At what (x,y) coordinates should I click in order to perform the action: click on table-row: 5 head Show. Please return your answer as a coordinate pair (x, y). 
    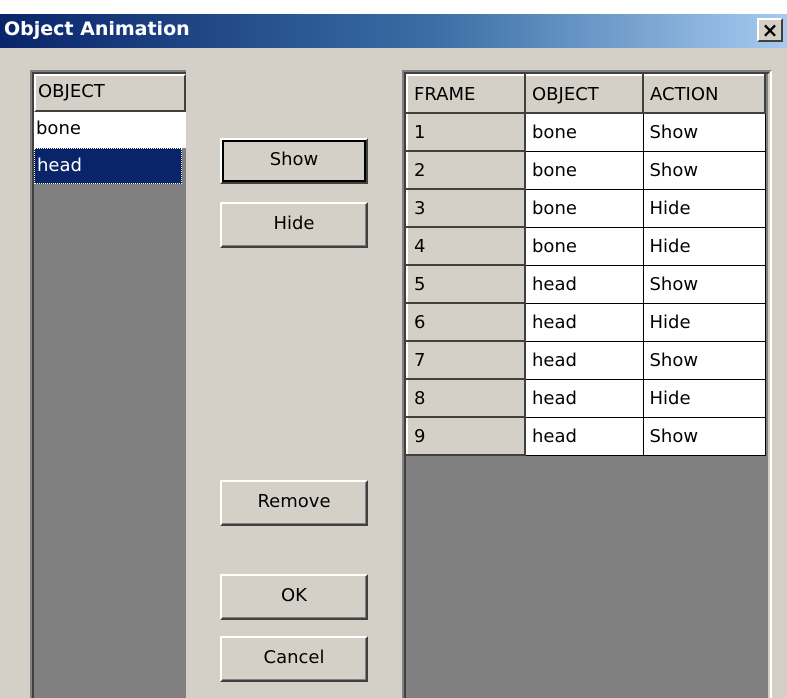
    Looking at the image, I should click on (586, 284).